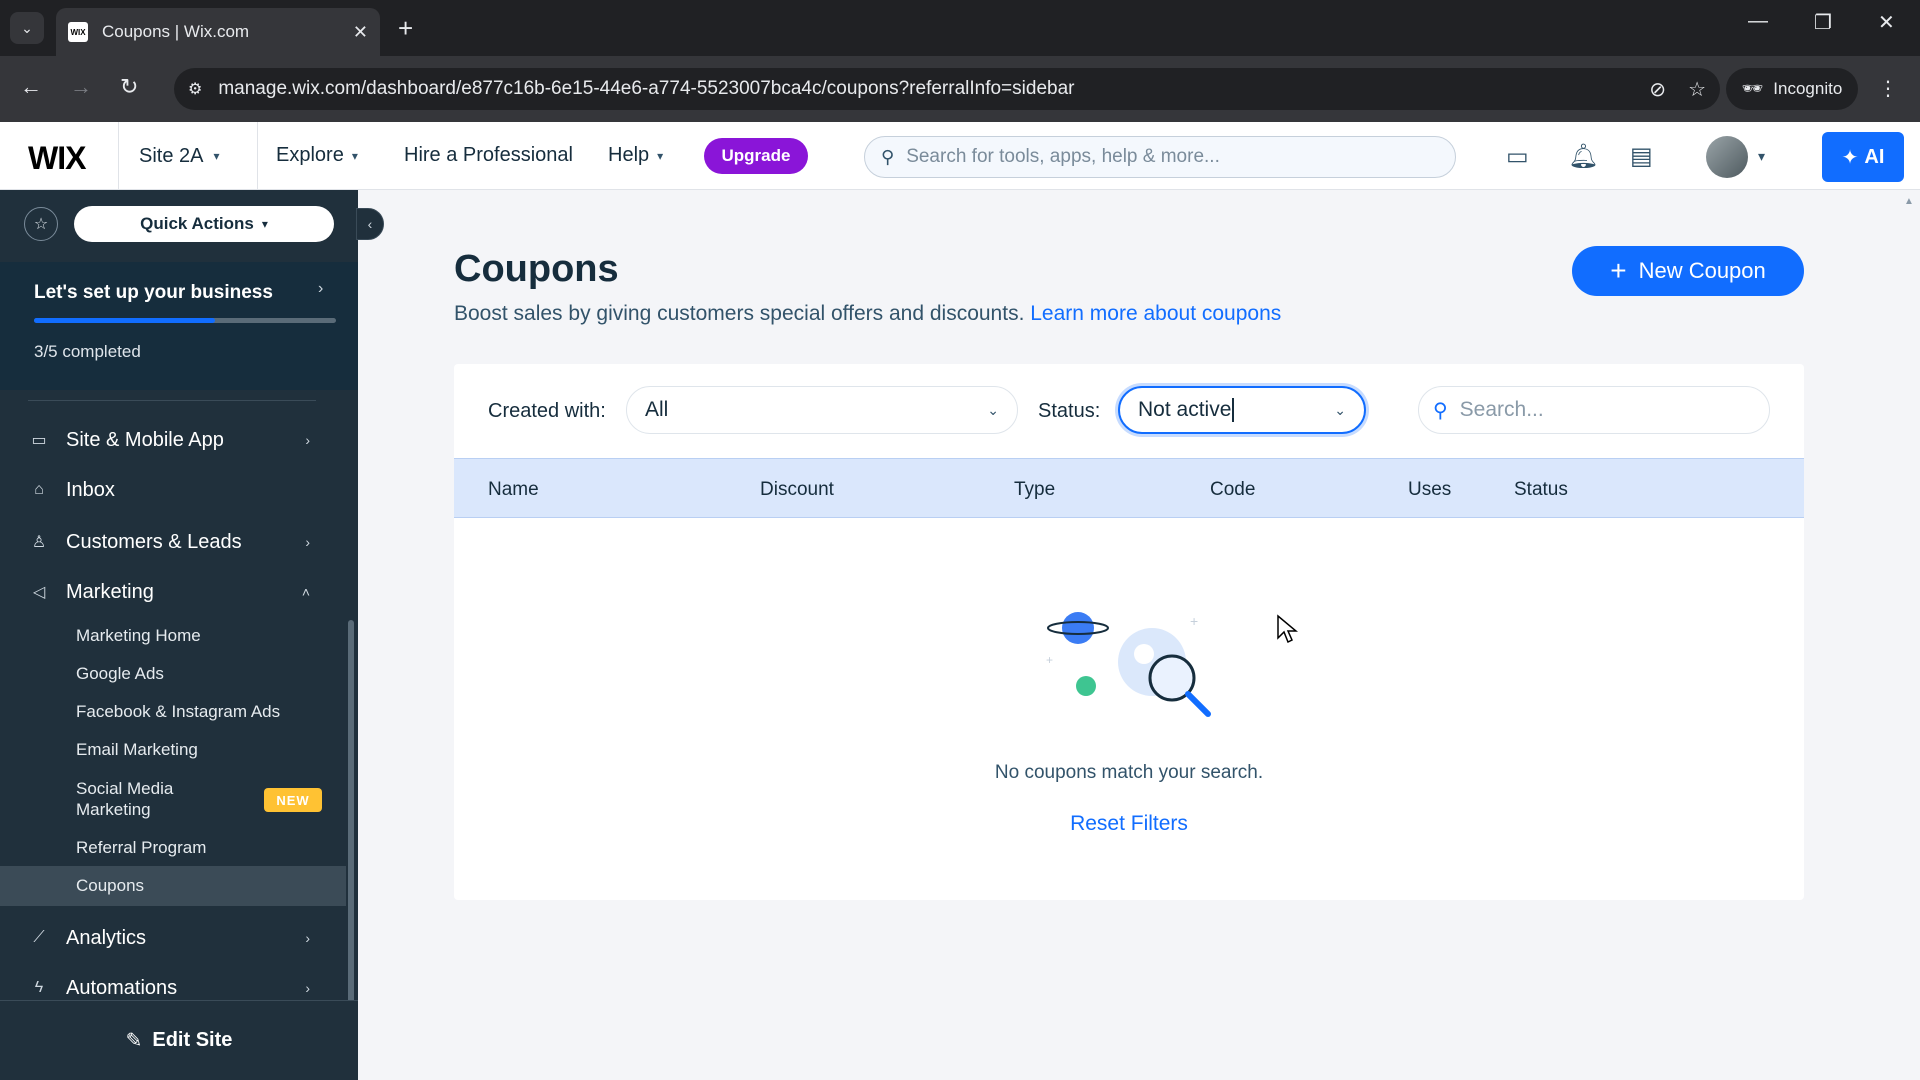 The height and width of the screenshot is (1080, 1920). What do you see at coordinates (657, 409) in the screenshot?
I see `created-with-value: All` at bounding box center [657, 409].